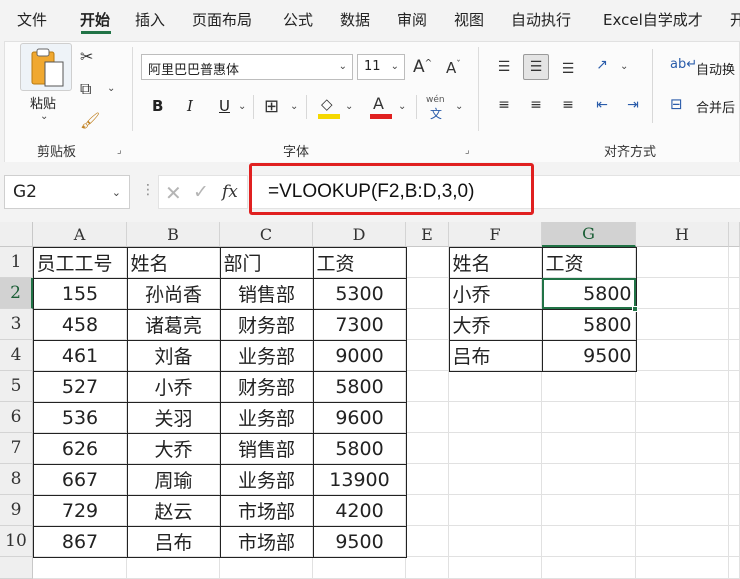 The image size is (740, 579). Describe the element at coordinates (715, 106) in the screenshot. I see `merge-center-label: 合并后` at that location.